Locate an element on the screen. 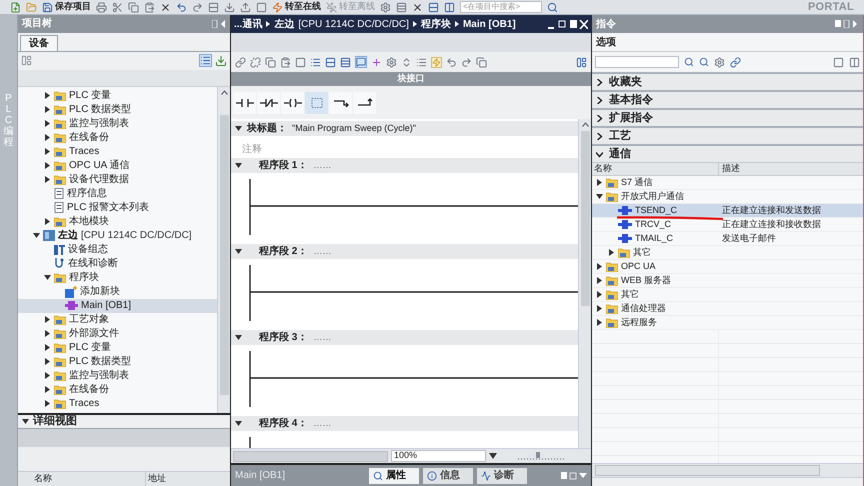 Image resolution: width=864 pixels, height=486 pixels. tree-item: 工艺对象 is located at coordinates (117, 319).